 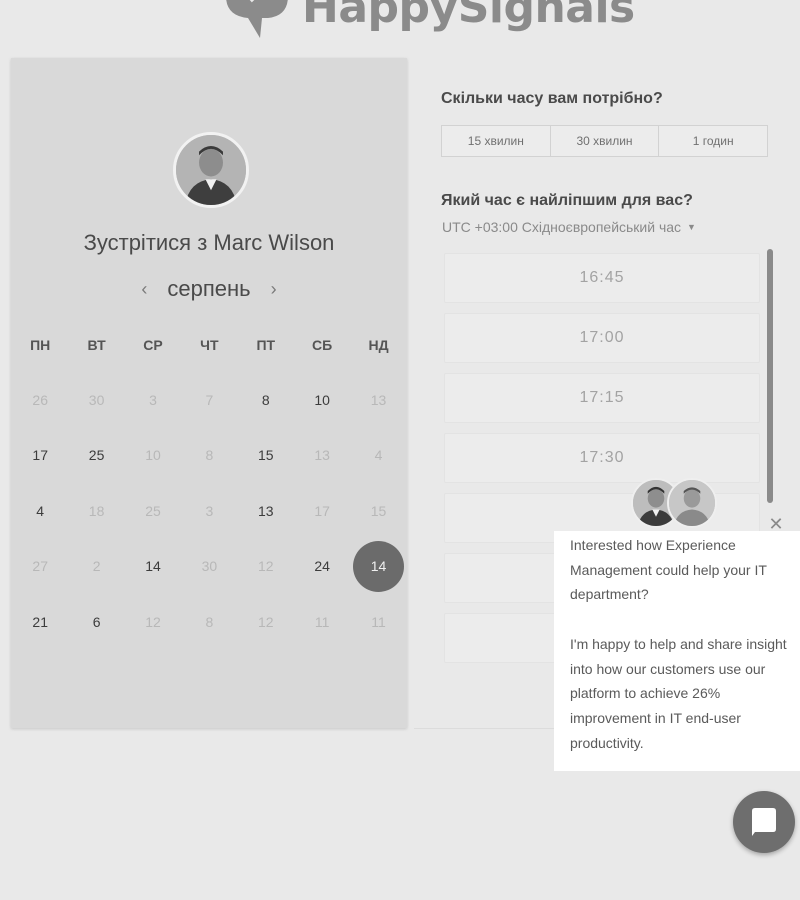 I want to click on caret-down-icon: ▼, so click(x=691, y=227).